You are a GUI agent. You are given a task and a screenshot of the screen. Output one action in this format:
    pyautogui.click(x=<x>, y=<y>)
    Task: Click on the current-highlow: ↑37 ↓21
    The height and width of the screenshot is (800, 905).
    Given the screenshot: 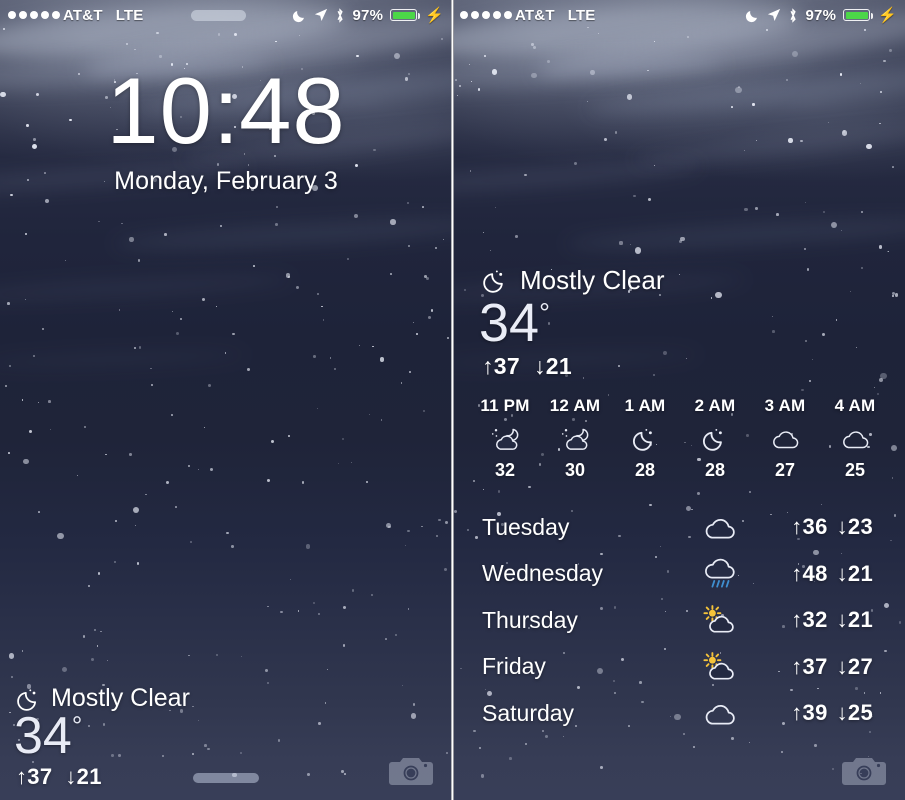 What is the action you would take?
    pyautogui.click(x=573, y=366)
    